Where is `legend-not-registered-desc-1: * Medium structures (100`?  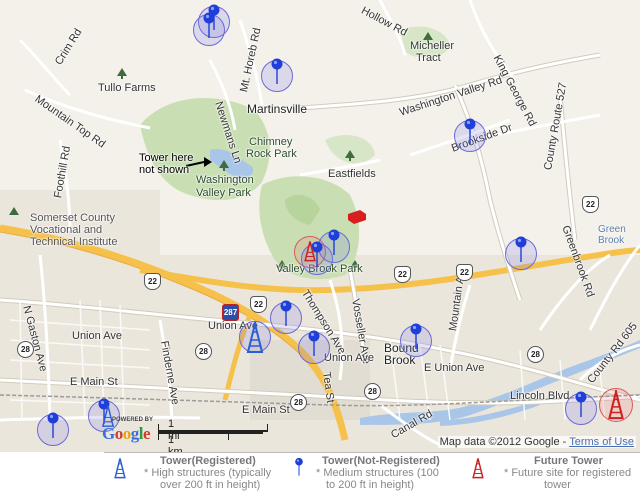 legend-not-registered-desc-1: * Medium structures (100 is located at coordinates (377, 473).